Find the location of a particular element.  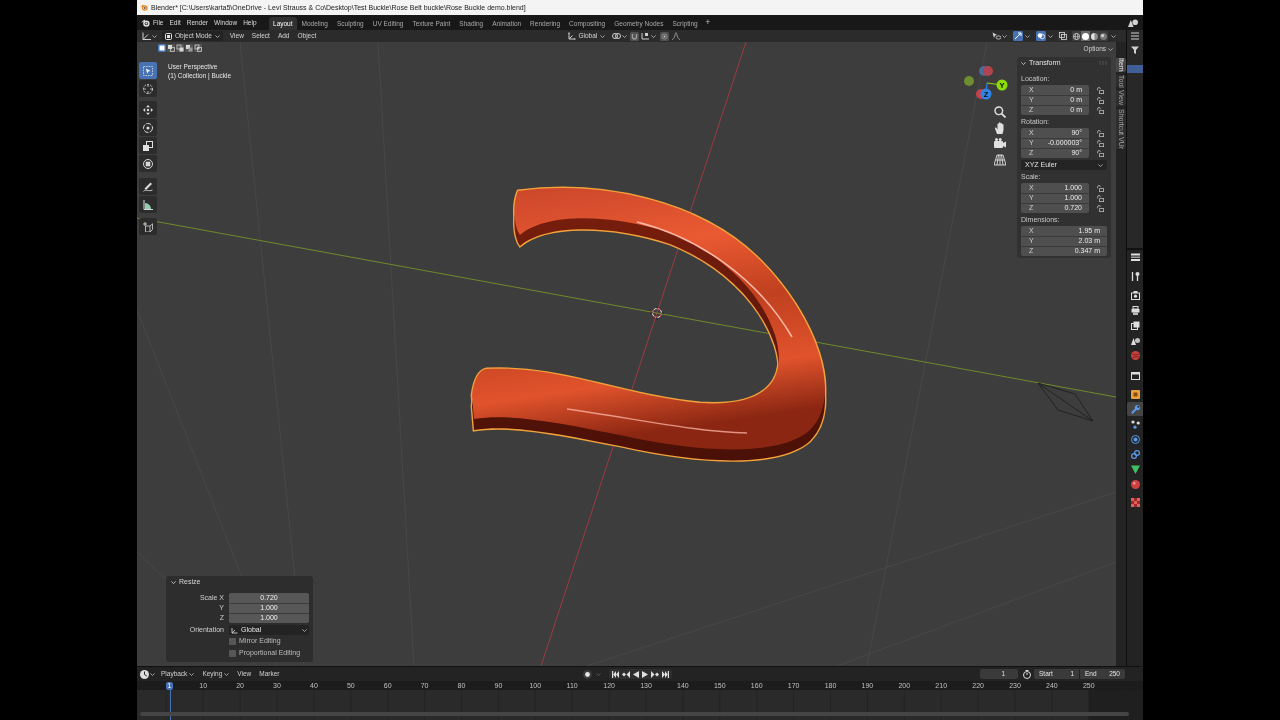

transform-icon is located at coordinates (148, 163).